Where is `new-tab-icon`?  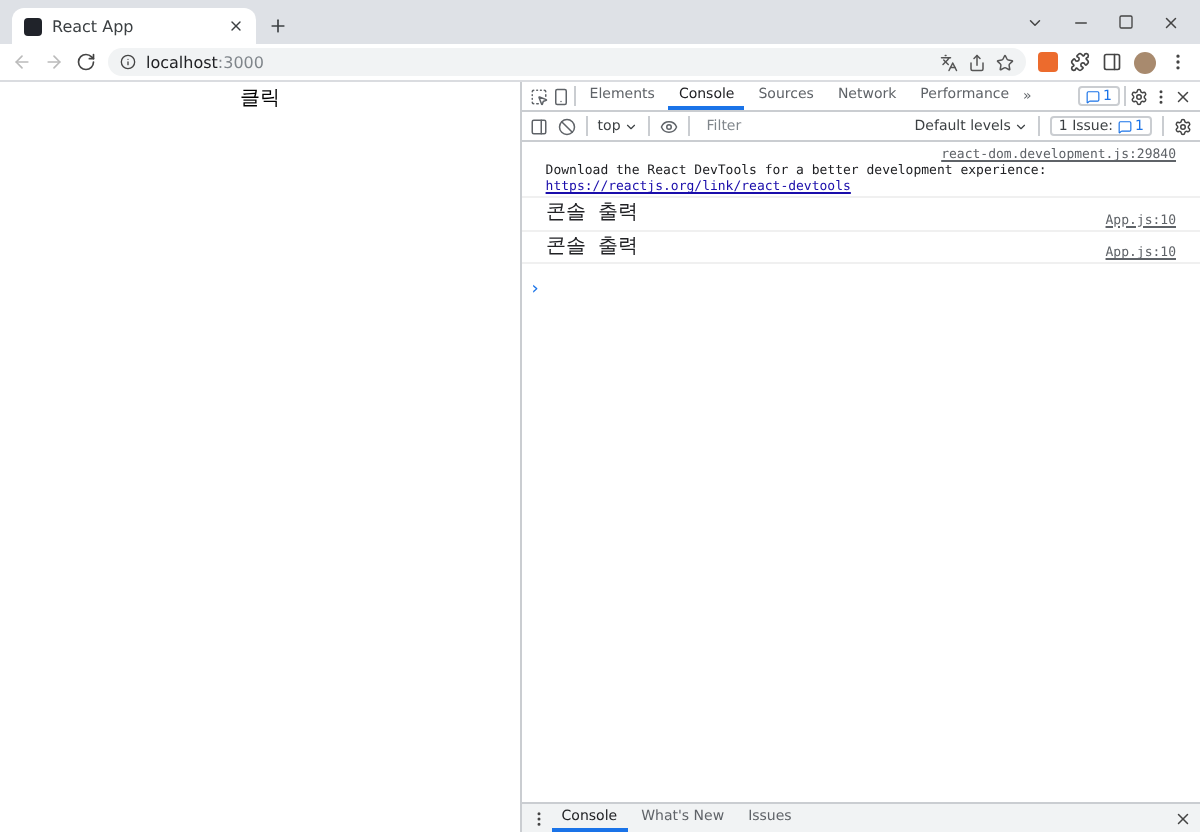 new-tab-icon is located at coordinates (278, 26).